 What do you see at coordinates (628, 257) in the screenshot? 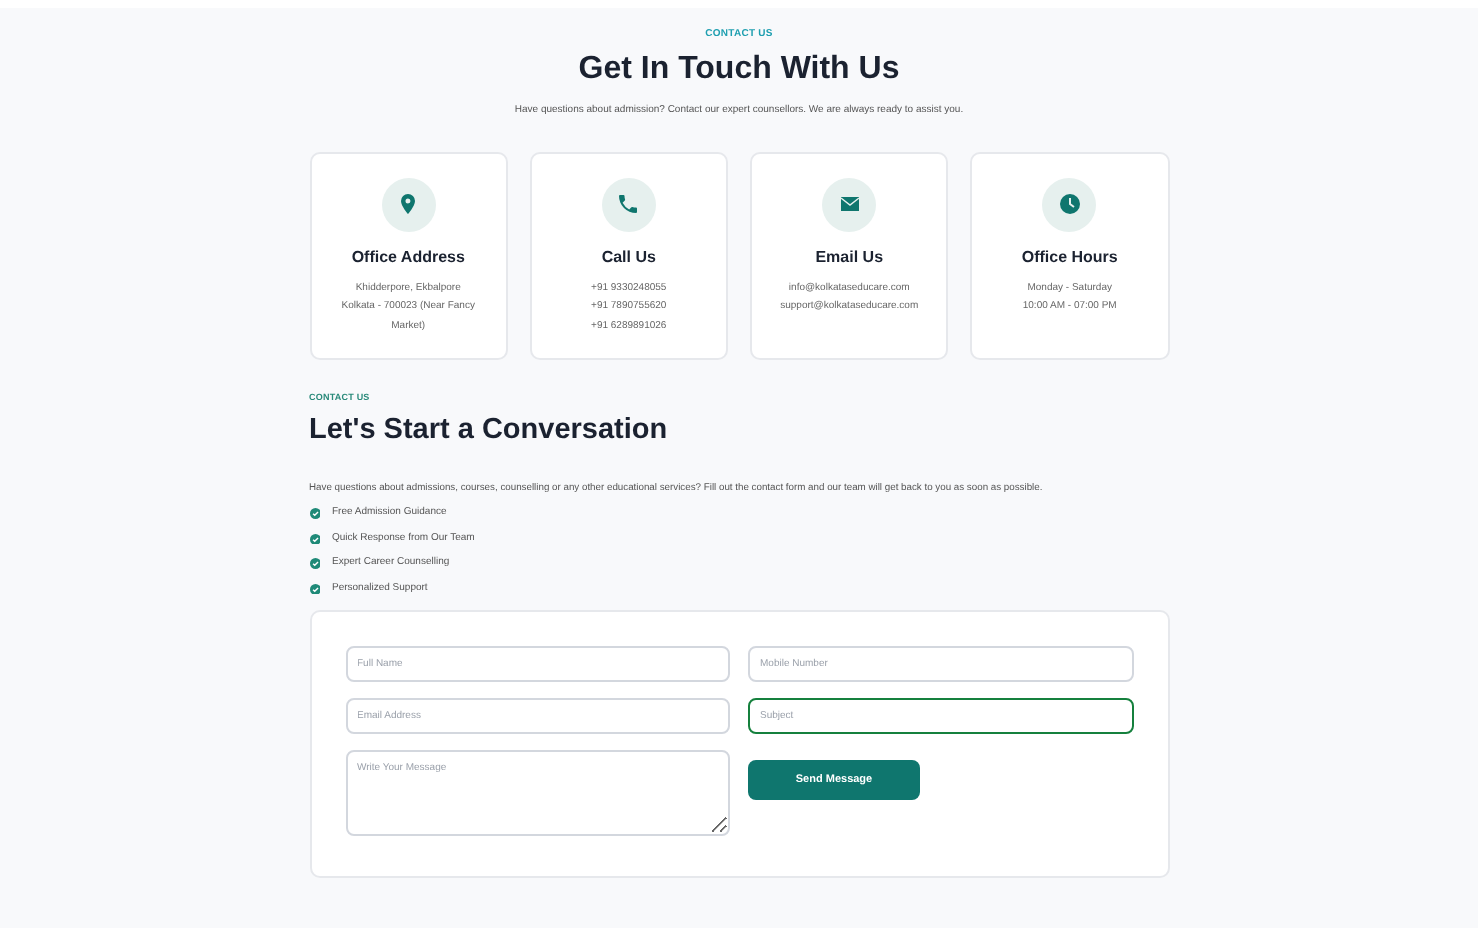
I see `card-title: Call Us` at bounding box center [628, 257].